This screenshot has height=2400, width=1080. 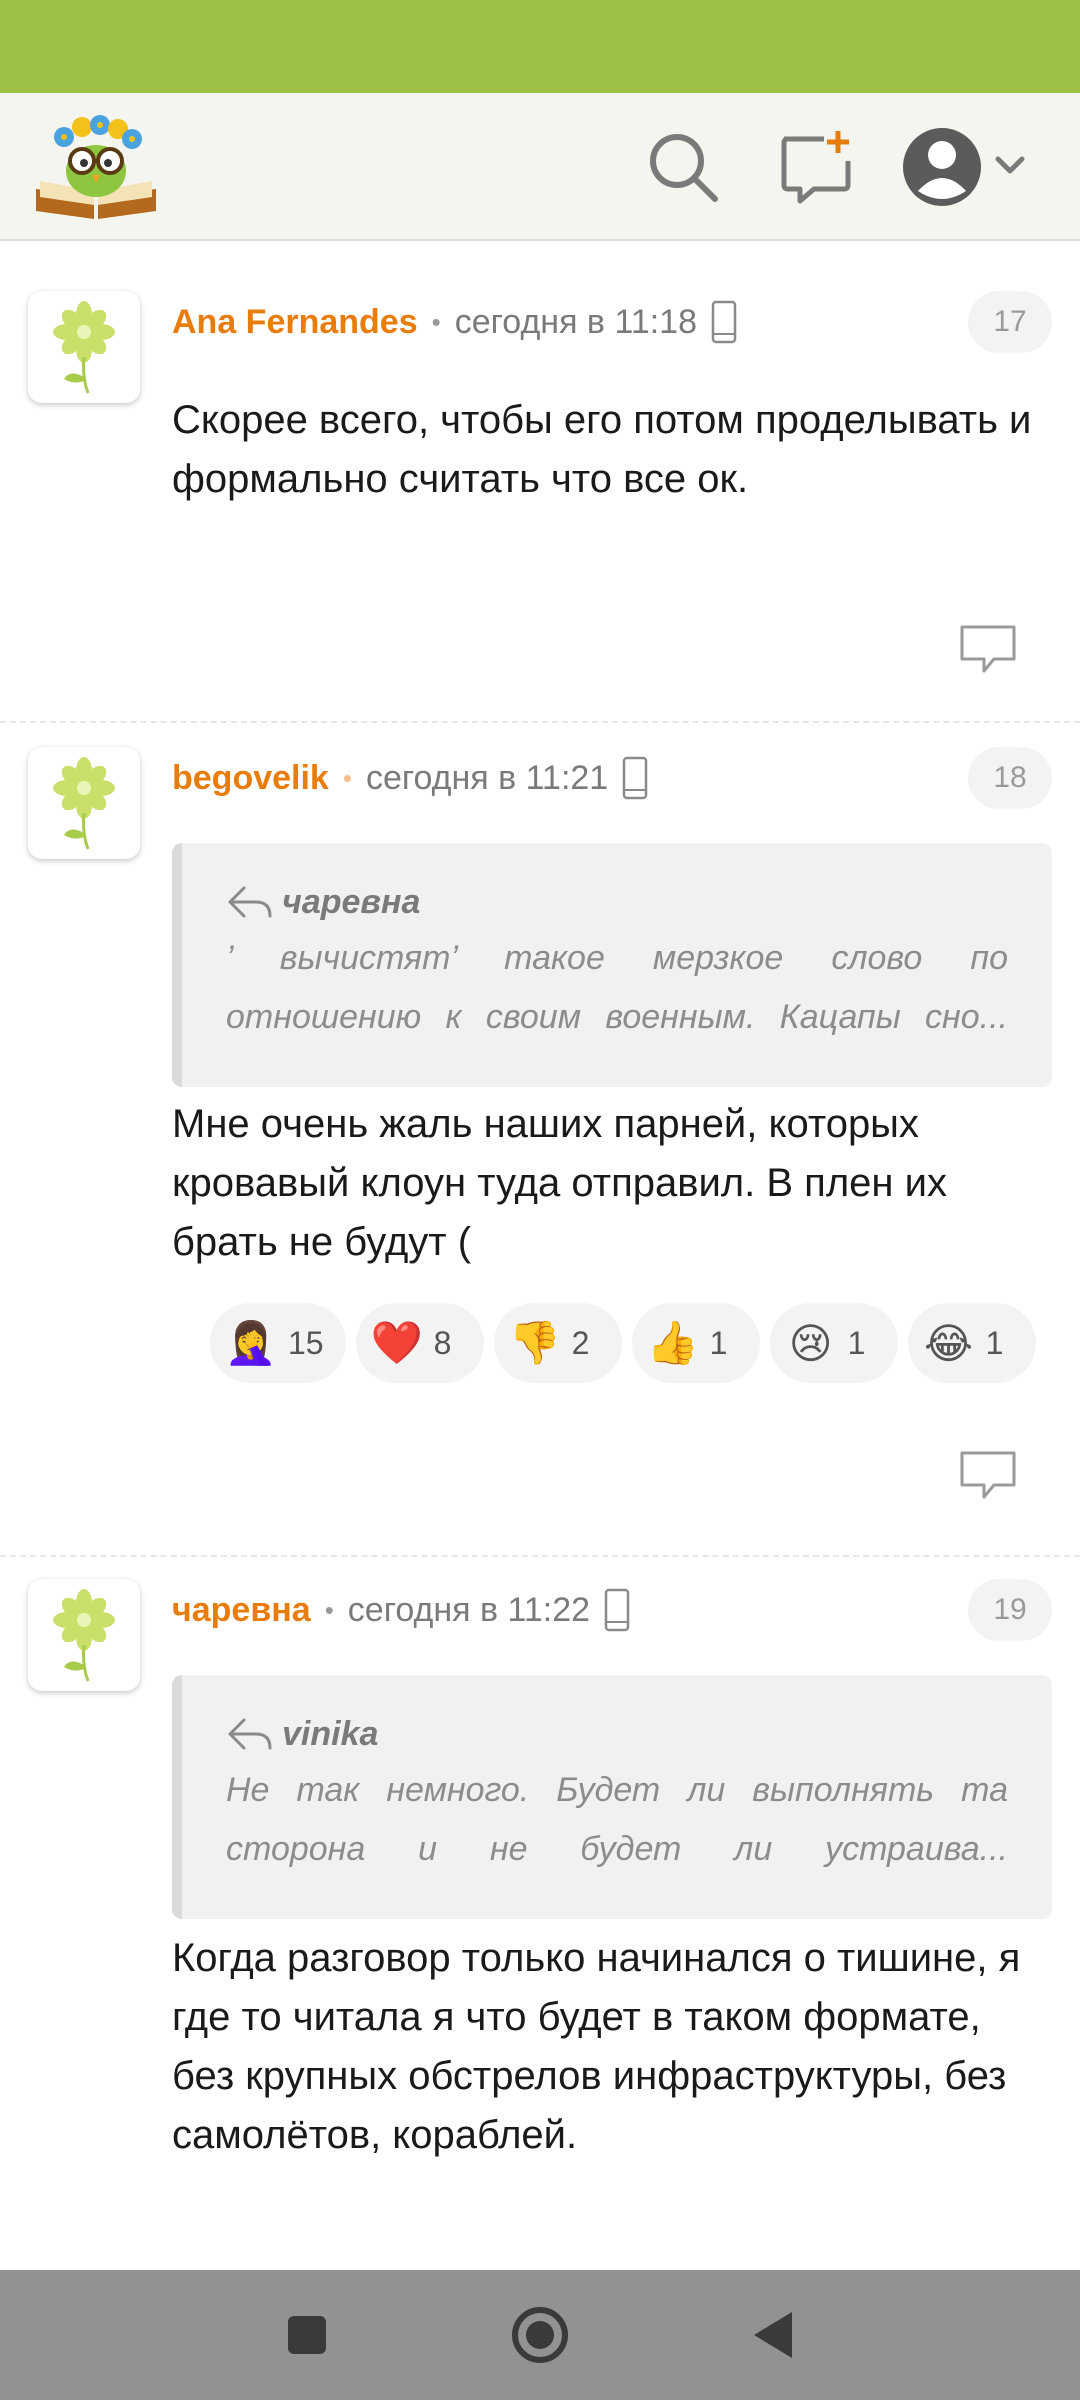 I want to click on reaction-count: 8, so click(x=442, y=1342).